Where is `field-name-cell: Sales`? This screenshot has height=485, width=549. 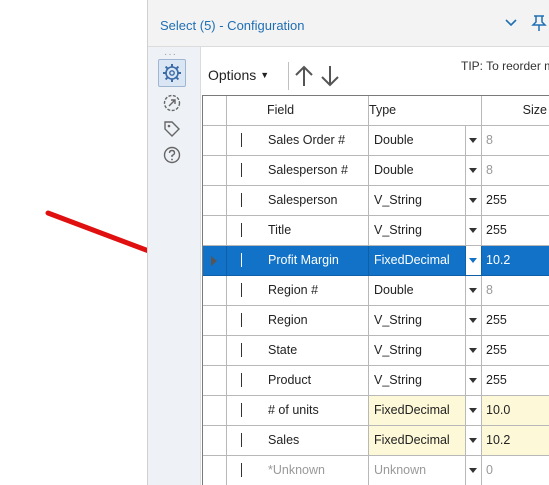
field-name-cell: Sales is located at coordinates (305, 441).